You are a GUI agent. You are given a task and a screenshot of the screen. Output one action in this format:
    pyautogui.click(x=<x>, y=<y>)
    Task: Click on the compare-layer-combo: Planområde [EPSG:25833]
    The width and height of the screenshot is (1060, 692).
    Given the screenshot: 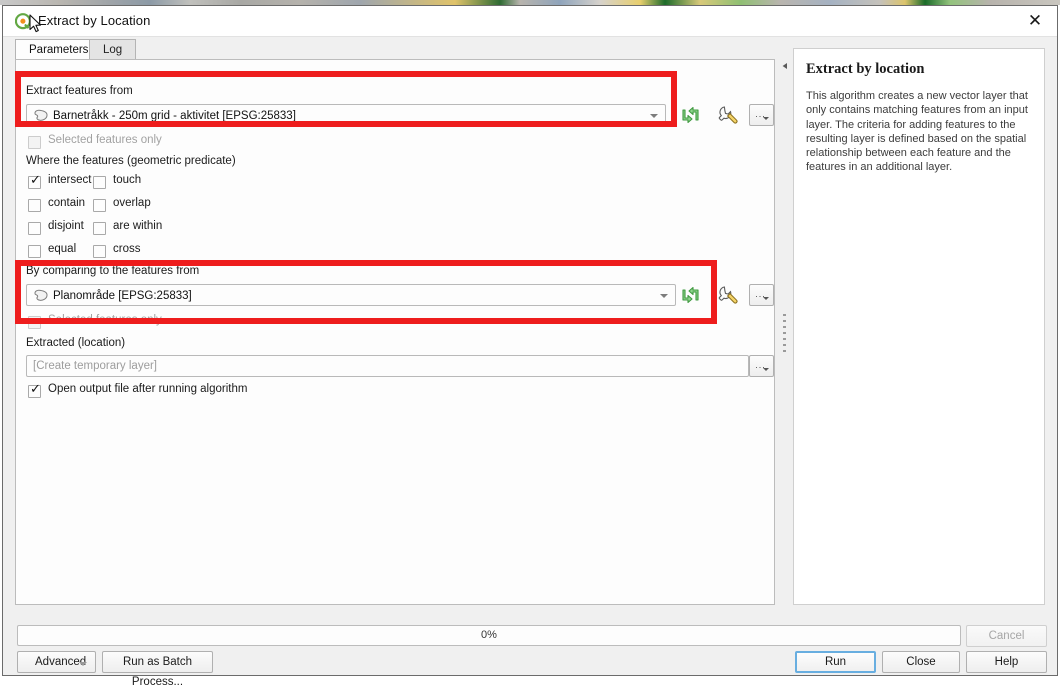 What is the action you would take?
    pyautogui.click(x=351, y=295)
    